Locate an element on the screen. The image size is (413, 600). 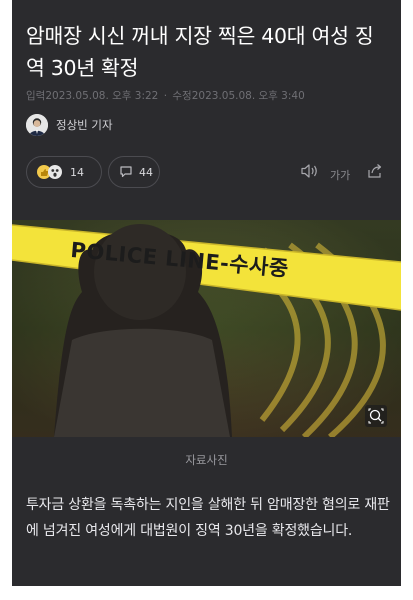
author-avatar is located at coordinates (37, 125).